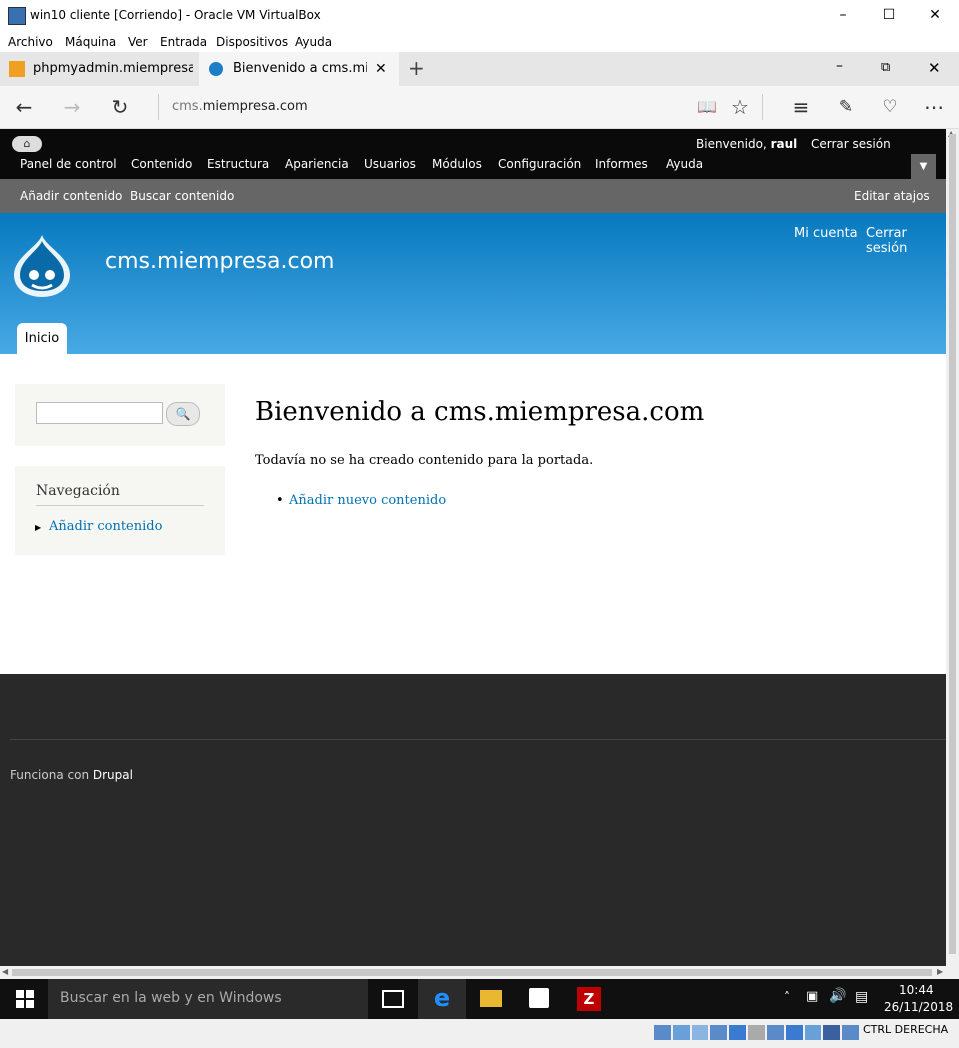  What do you see at coordinates (923, 166) in the screenshot?
I see `toolbar-toggle-icon: ▼` at bounding box center [923, 166].